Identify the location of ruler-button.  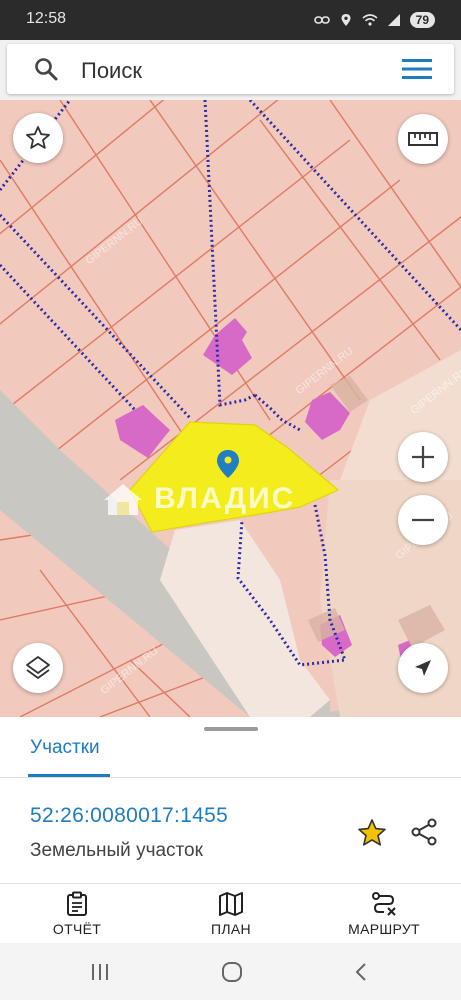
(423, 139).